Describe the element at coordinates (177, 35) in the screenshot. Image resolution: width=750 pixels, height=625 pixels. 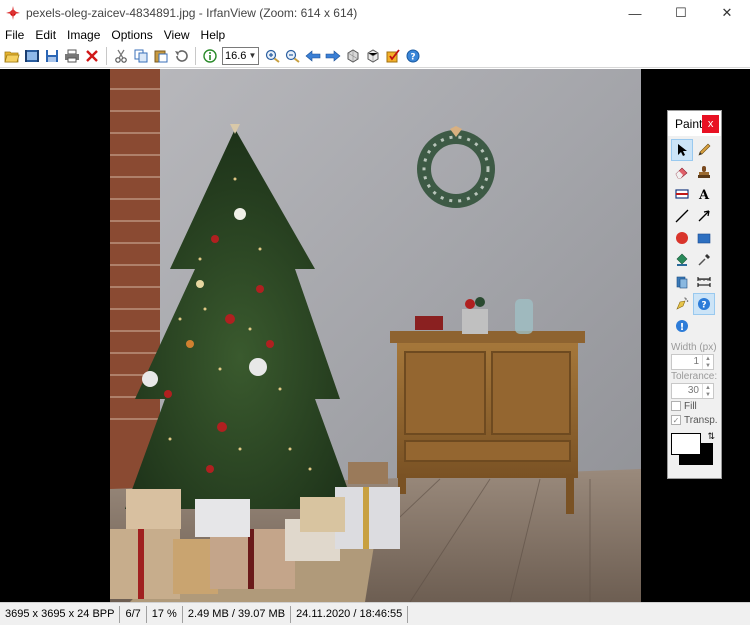
I see `menu-view: View` at that location.